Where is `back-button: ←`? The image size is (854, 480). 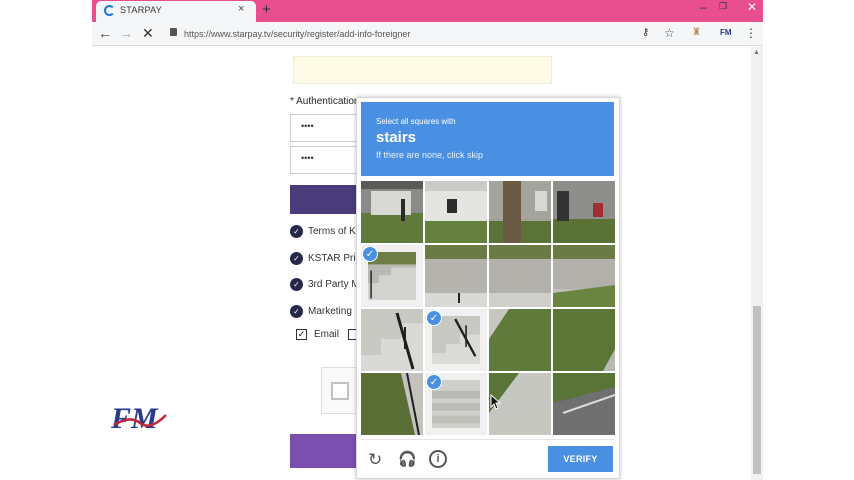 back-button: ← is located at coordinates (105, 33).